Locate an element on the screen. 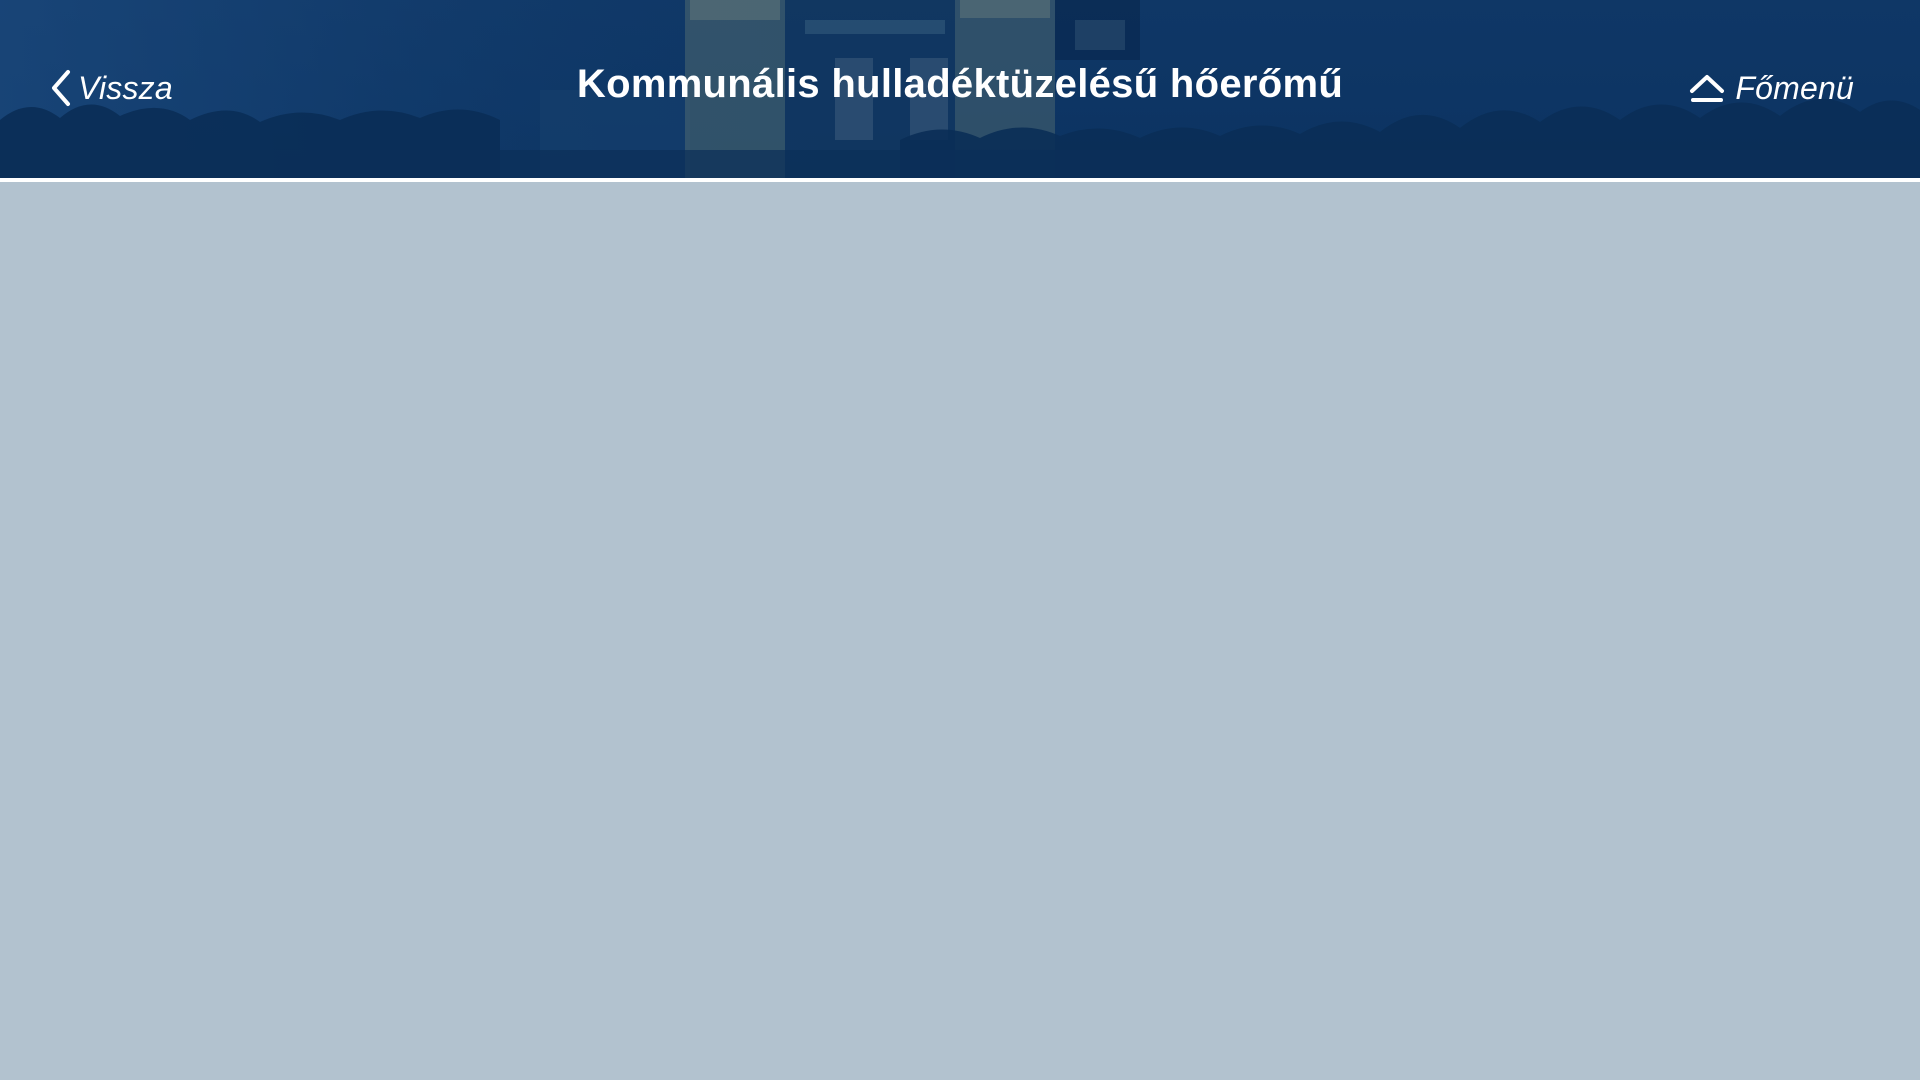 The width and height of the screenshot is (1920, 1080). chevron-left-icon is located at coordinates (61, 88).